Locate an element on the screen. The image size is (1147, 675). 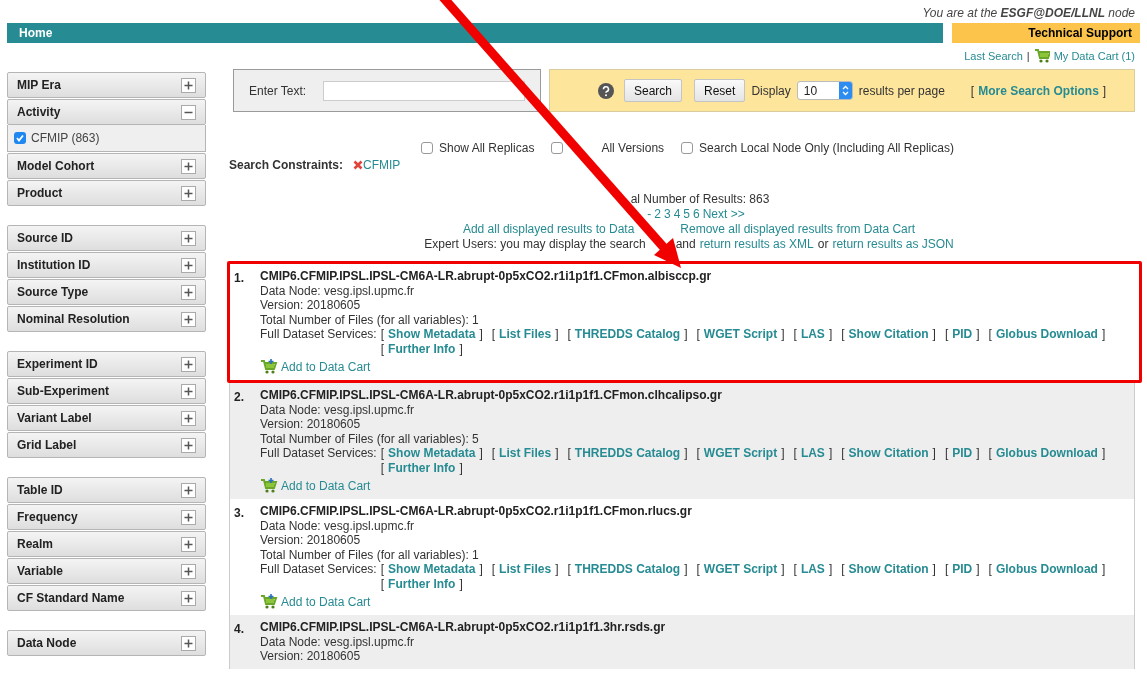
facet-header: Nominal Resolution is located at coordinates (106, 319).